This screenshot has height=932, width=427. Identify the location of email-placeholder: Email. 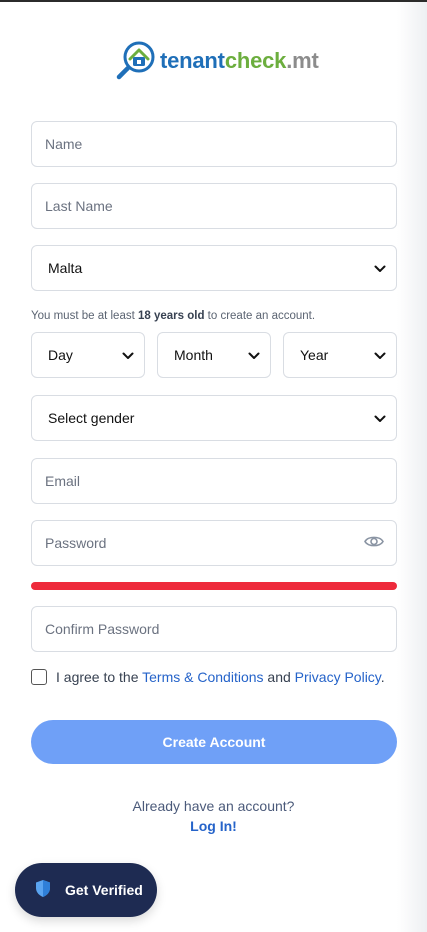
(63, 481).